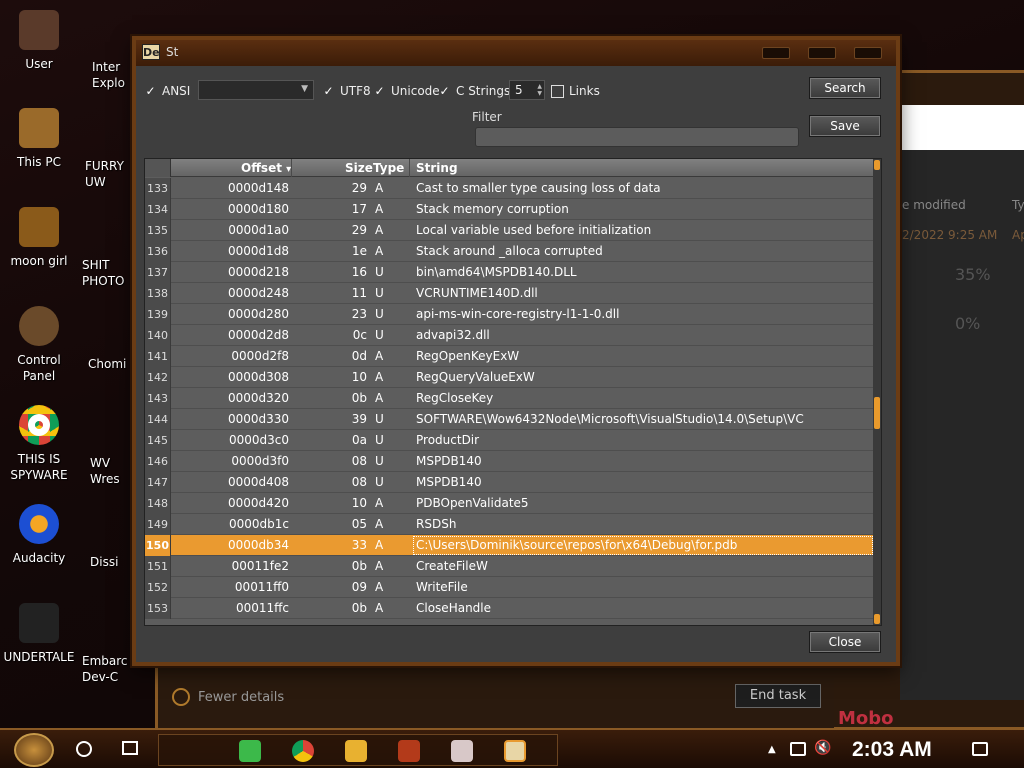 The height and width of the screenshot is (768, 1024). What do you see at coordinates (510, 587) in the screenshot?
I see `table-row: 152 00011ff0 09 A WriteFile` at bounding box center [510, 587].